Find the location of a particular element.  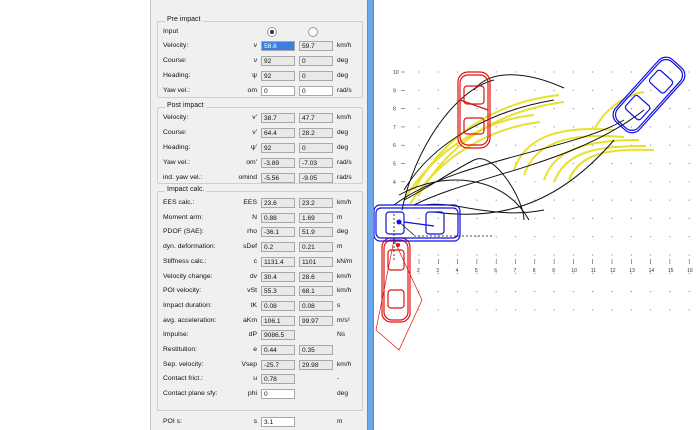

value-vehicle-1: 55.3 is located at coordinates (278, 291).